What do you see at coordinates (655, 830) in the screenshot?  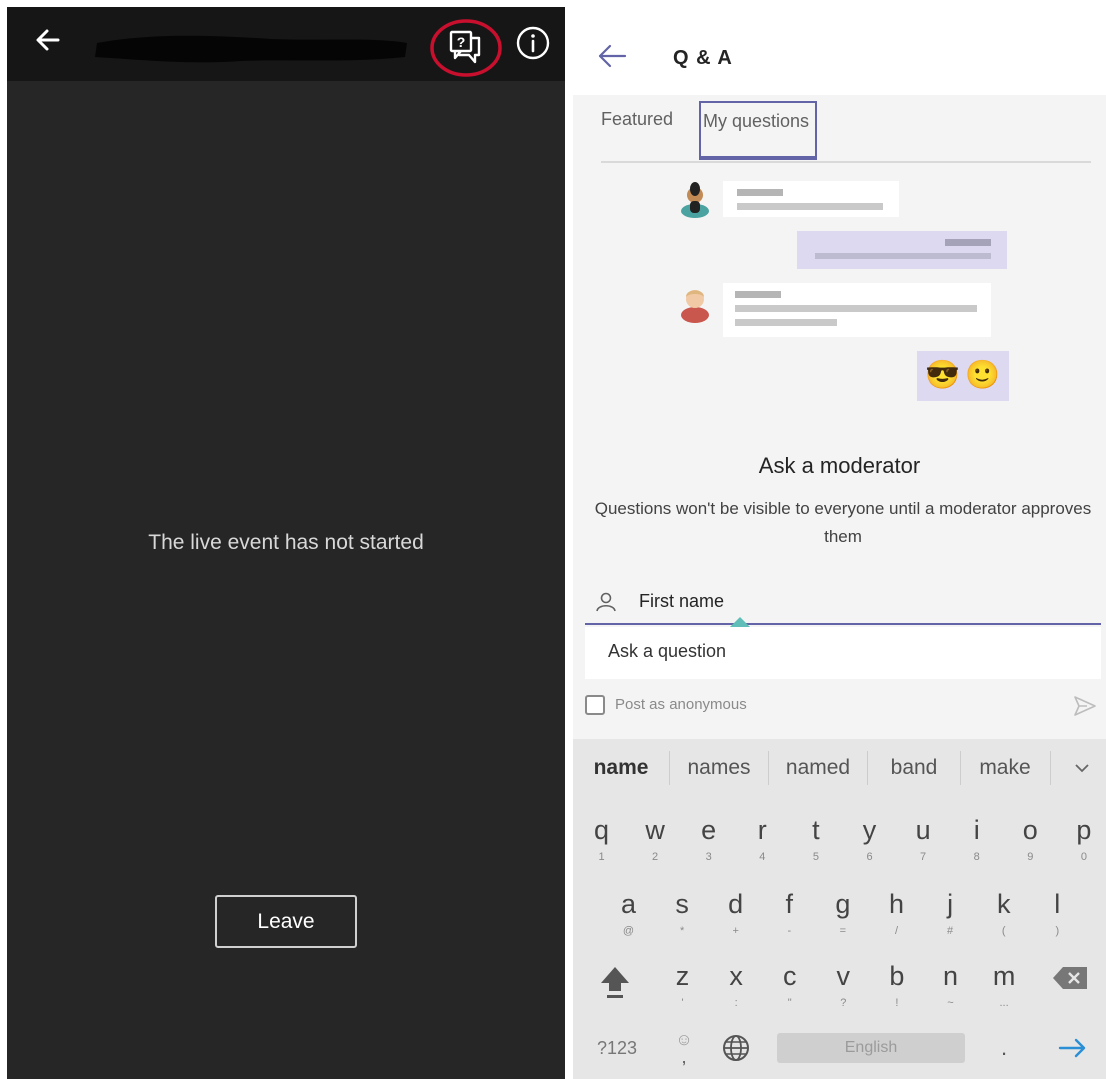 I see `key-label: w` at bounding box center [655, 830].